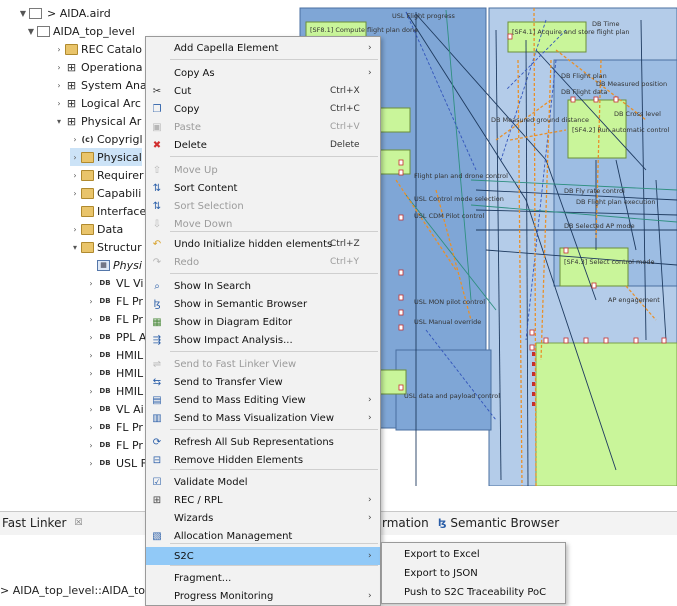  Describe the element at coordinates (584, 76) in the screenshot. I see `diagram-label: DB Flight plan` at that location.